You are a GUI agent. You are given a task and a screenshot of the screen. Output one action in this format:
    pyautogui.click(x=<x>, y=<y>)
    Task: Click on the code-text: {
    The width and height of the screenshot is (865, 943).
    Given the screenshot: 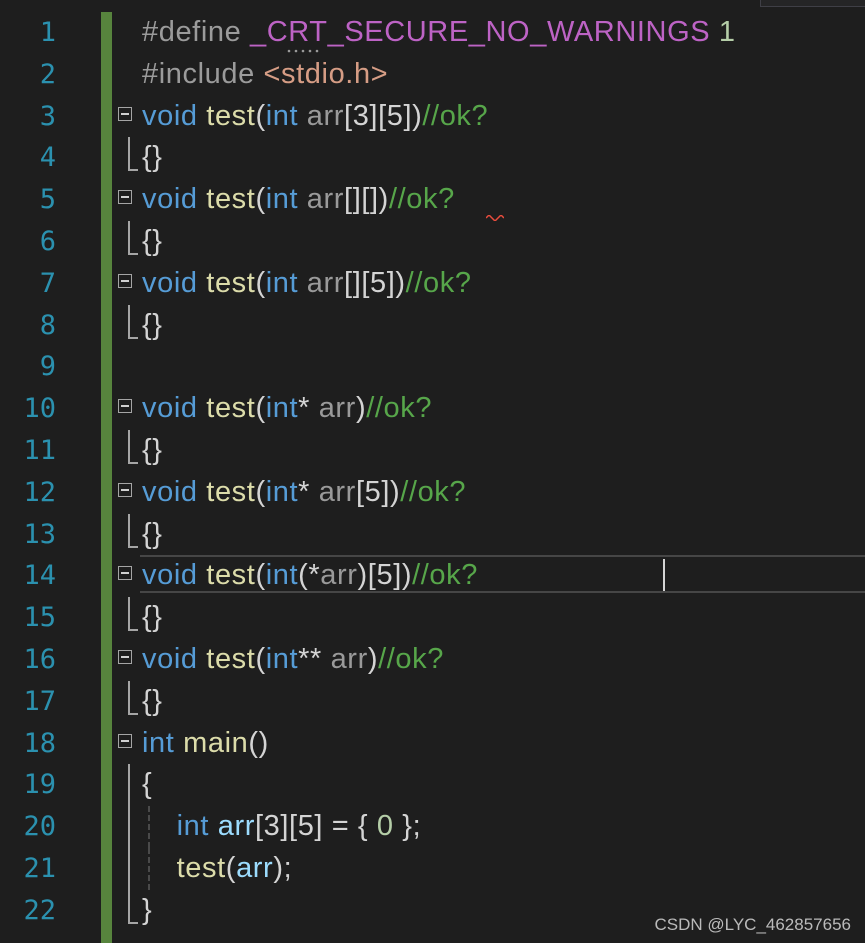 What is the action you would take?
    pyautogui.click(x=147, y=785)
    